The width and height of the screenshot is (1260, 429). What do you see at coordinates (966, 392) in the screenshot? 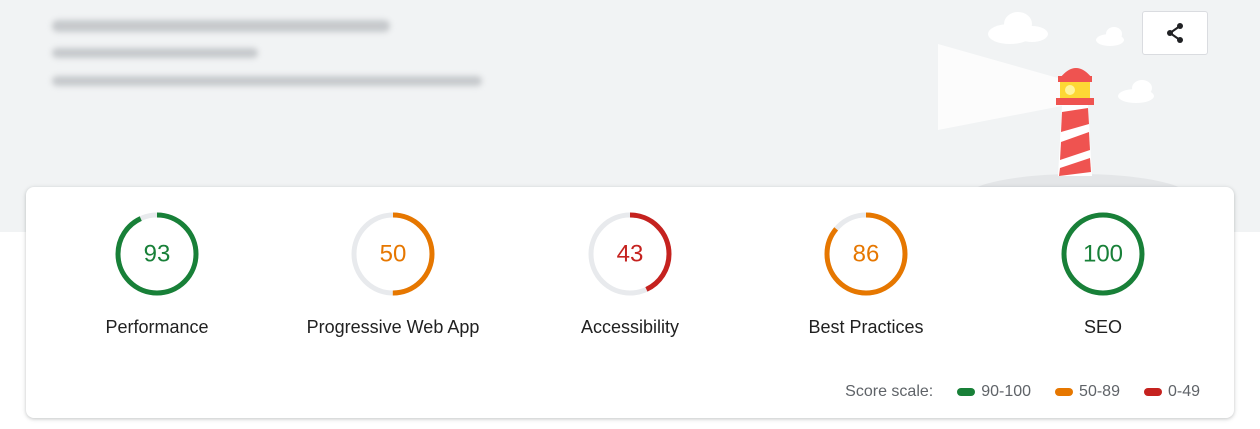
I see `pass-swatch-icon` at bounding box center [966, 392].